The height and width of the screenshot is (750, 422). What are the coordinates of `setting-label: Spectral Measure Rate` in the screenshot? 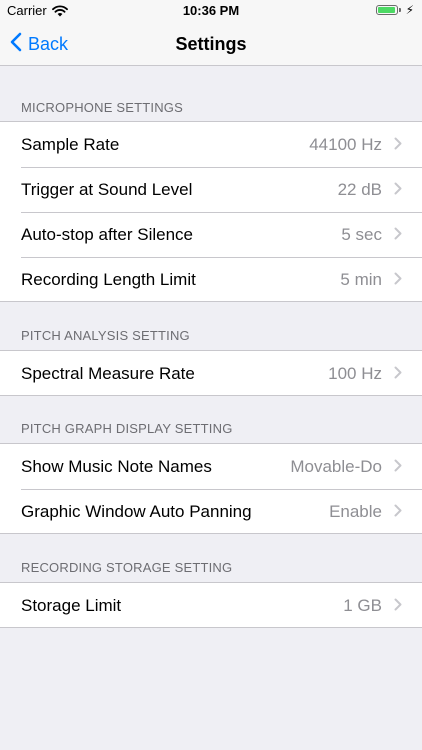 It's located at (108, 373).